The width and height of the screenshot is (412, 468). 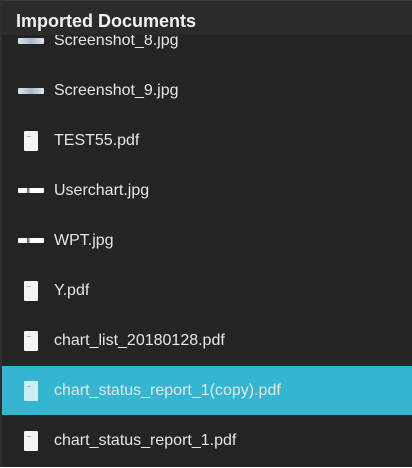 I want to click on file-row: Userchart.jpg, so click(x=207, y=190).